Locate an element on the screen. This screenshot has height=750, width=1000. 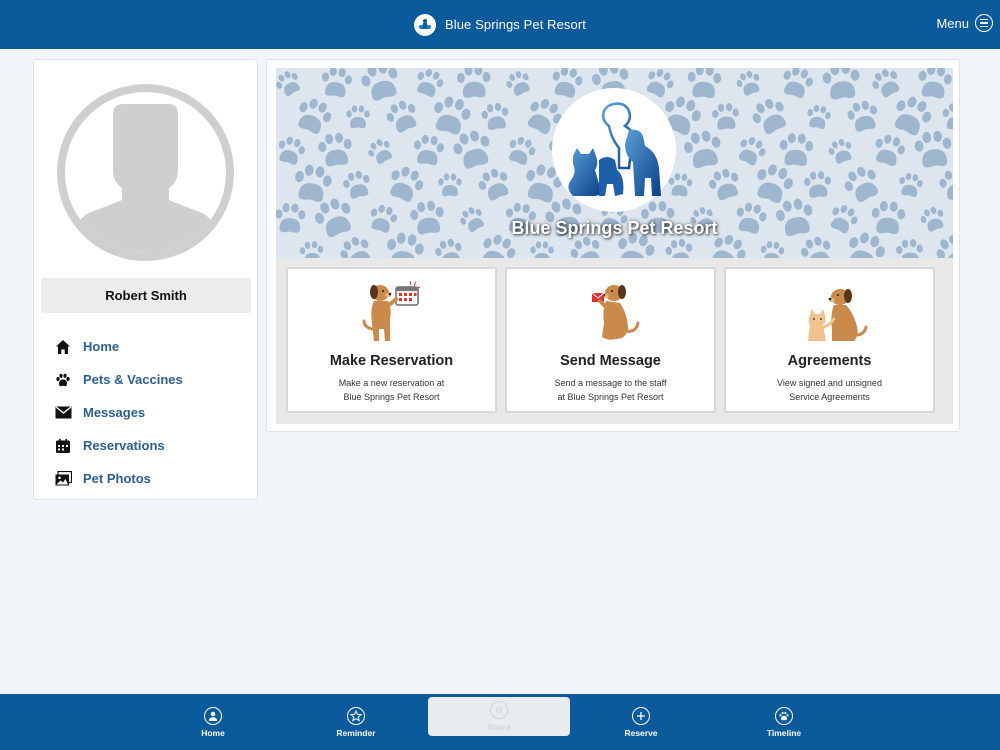
sidebar-item-messages: Messages is located at coordinates (118, 412).